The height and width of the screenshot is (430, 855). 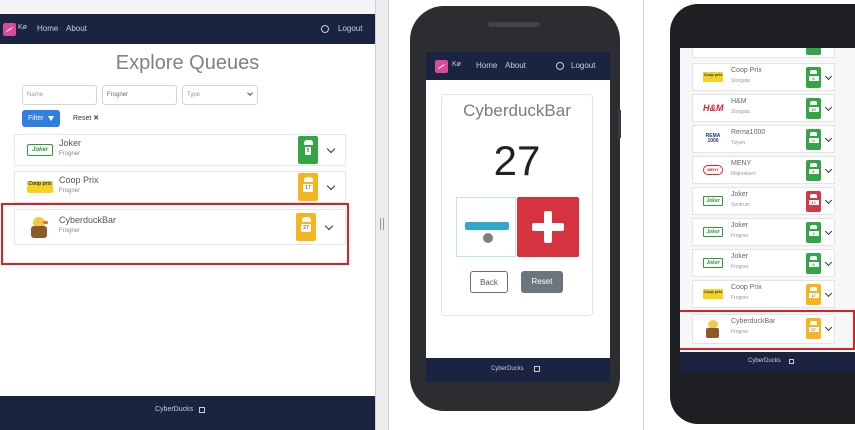 I want to click on queue-count-badge: 17, so click(x=308, y=187).